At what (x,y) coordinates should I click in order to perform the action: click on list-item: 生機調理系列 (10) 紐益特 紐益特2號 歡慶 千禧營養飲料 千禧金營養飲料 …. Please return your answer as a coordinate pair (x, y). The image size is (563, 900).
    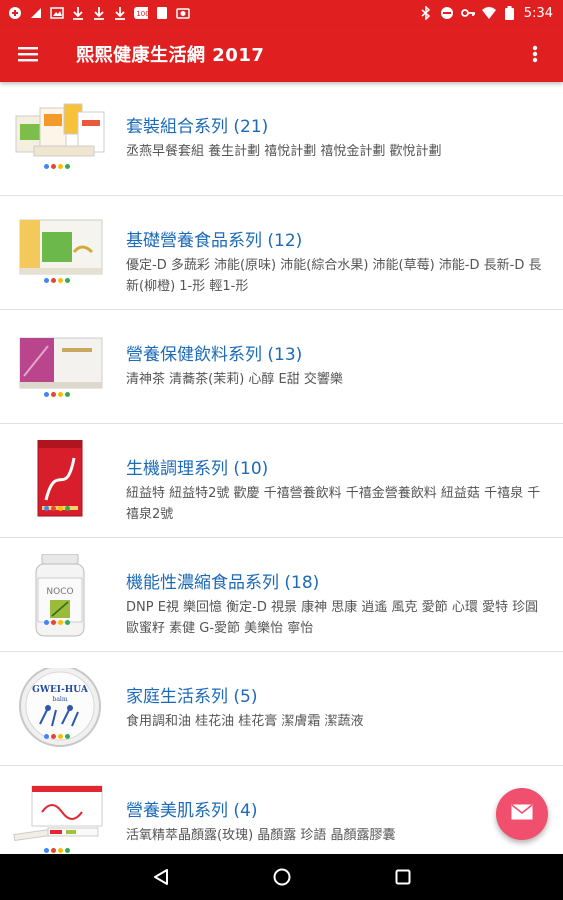
    Looking at the image, I should click on (281, 481).